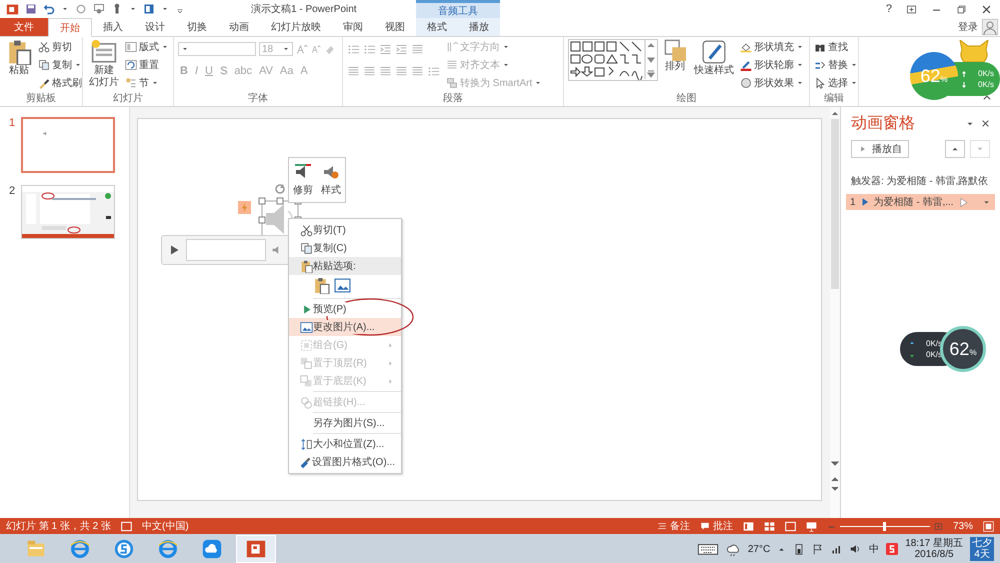 This screenshot has width=1000, height=563. What do you see at coordinates (673, 526) in the screenshot?
I see `notes-button: 备注` at bounding box center [673, 526].